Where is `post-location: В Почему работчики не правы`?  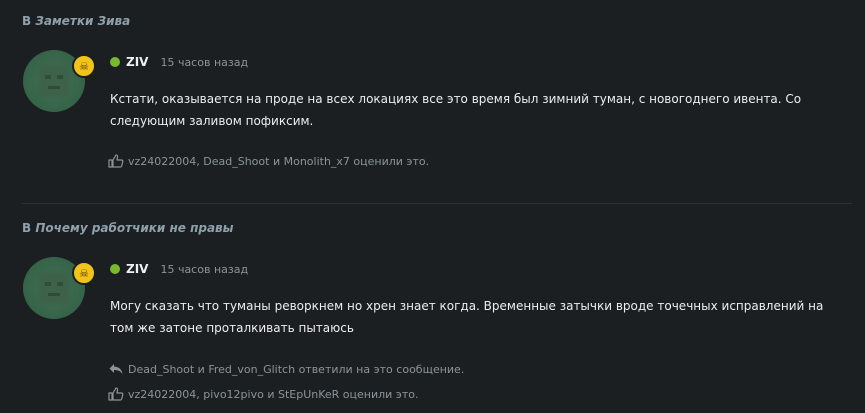
post-location: В Почему работчики не правы is located at coordinates (128, 228).